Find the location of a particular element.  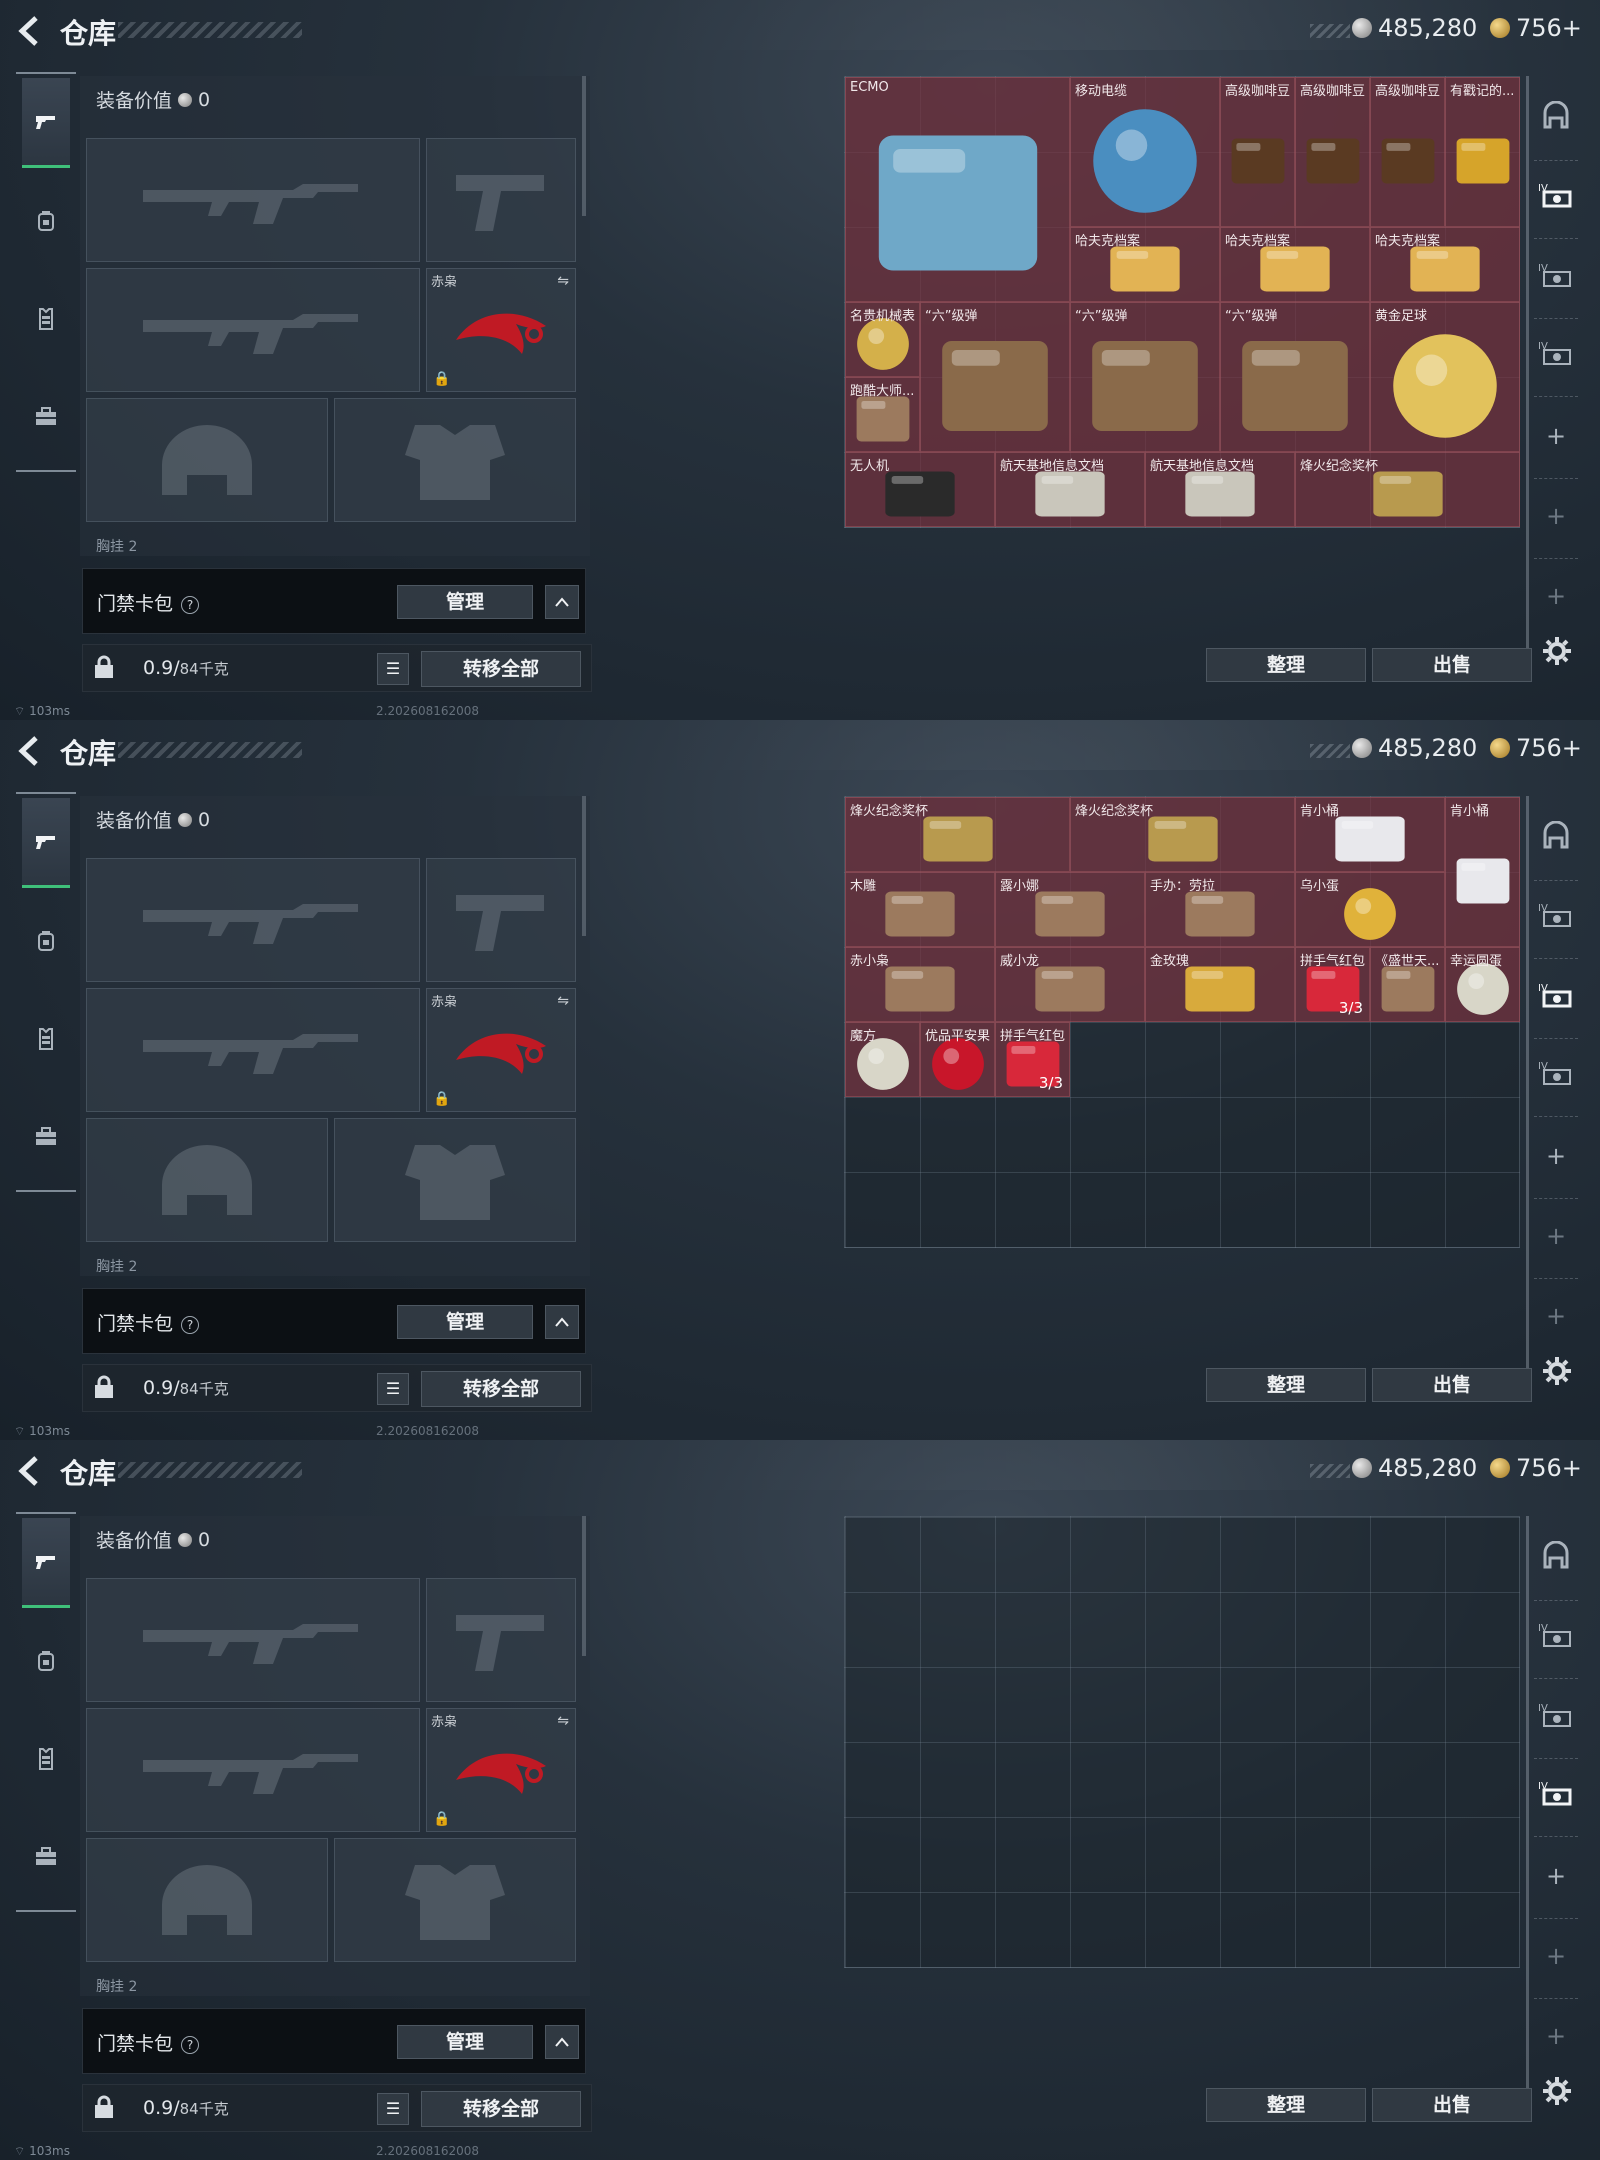

inventory-item: 拼手气红包 3/3 is located at coordinates (1332, 984).